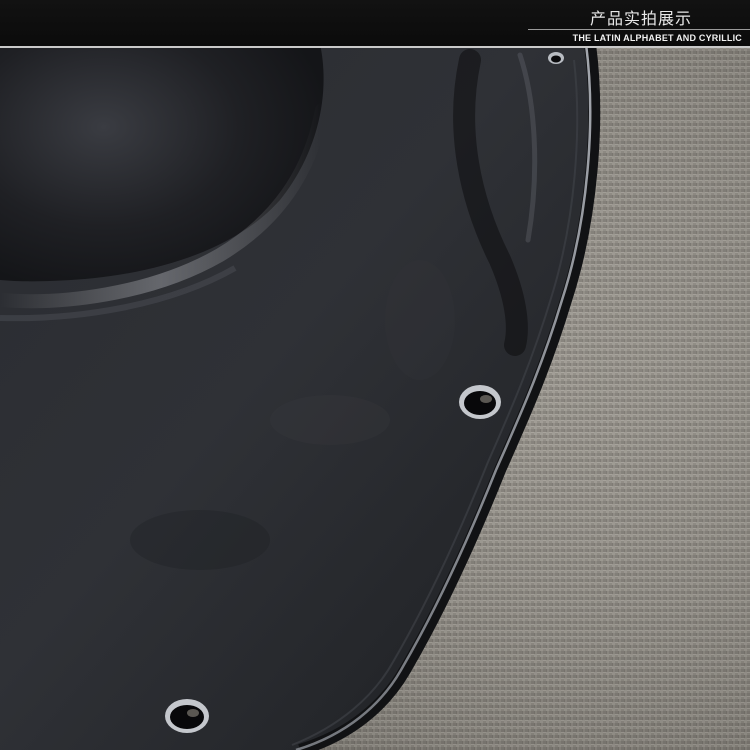  Describe the element at coordinates (640, 18) in the screenshot. I see `banner-title: 产品实拍展示` at that location.